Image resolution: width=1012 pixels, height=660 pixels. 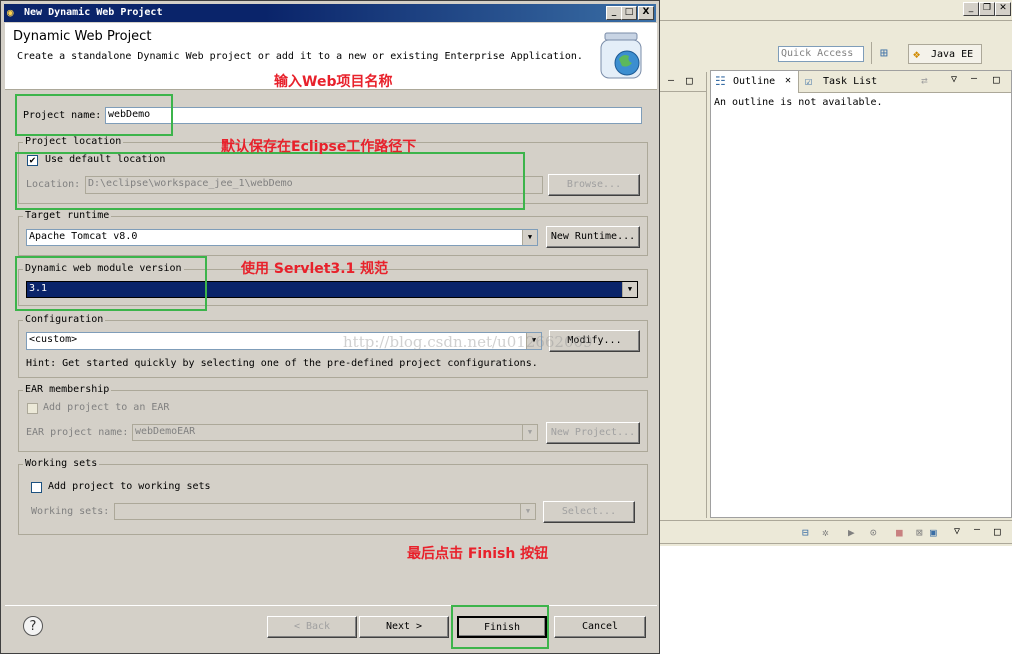 What do you see at coordinates (73, 141) in the screenshot?
I see `project-location-group-label: Project location` at bounding box center [73, 141].